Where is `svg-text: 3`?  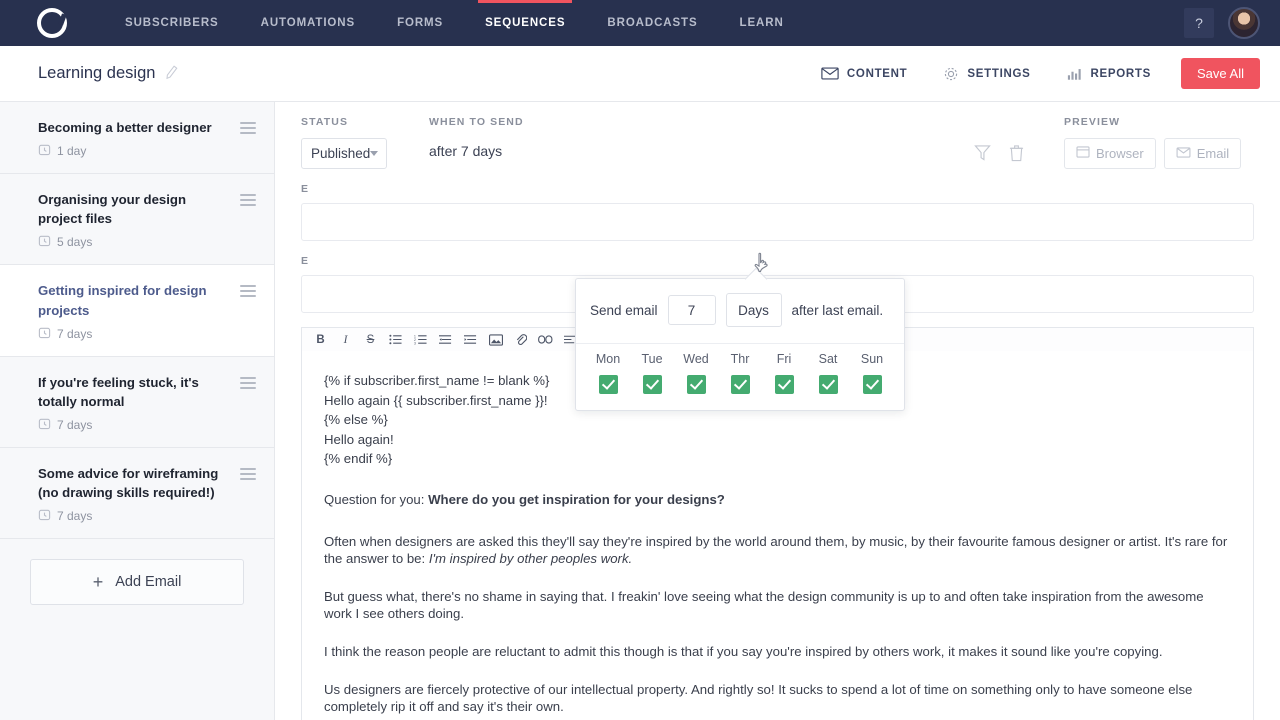
svg-text: 3 is located at coordinates (415, 343).